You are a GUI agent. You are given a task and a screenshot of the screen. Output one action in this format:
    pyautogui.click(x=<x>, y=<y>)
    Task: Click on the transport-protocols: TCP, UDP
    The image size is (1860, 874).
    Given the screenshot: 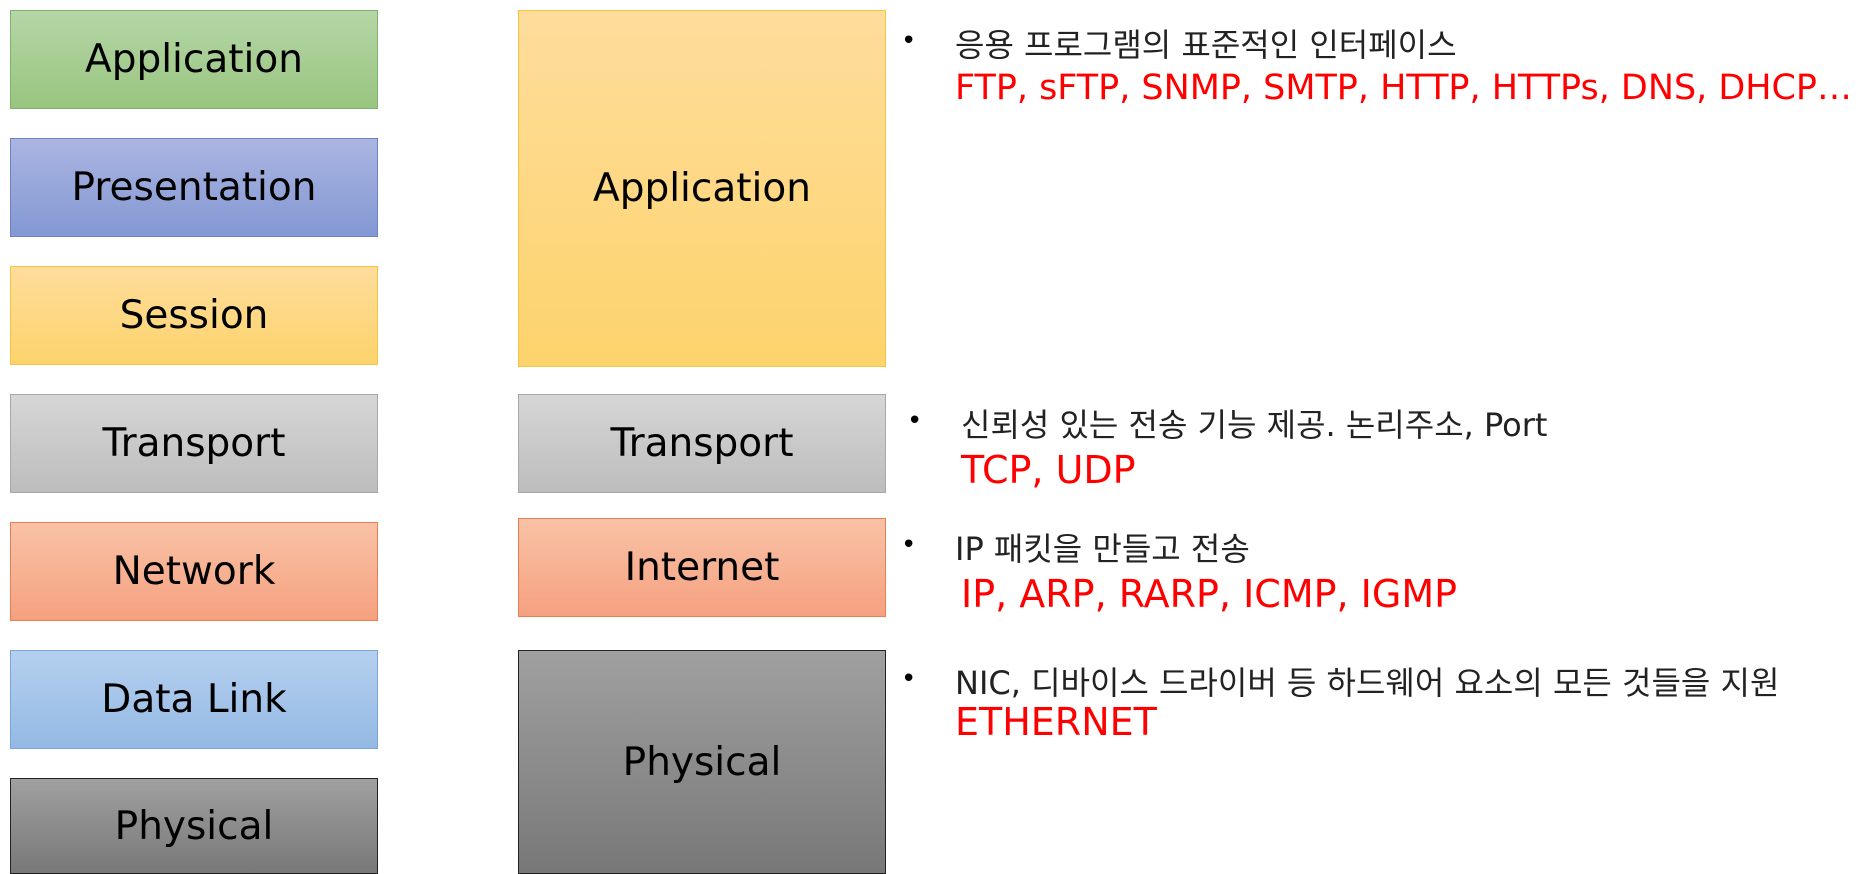 What is the action you would take?
    pyautogui.click(x=1048, y=470)
    